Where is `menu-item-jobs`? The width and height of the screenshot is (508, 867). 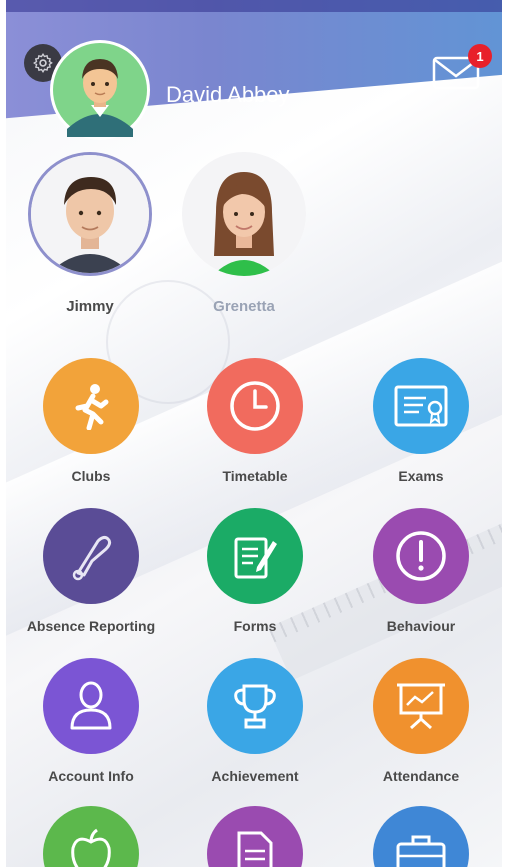 menu-item-jobs is located at coordinates (419, 836).